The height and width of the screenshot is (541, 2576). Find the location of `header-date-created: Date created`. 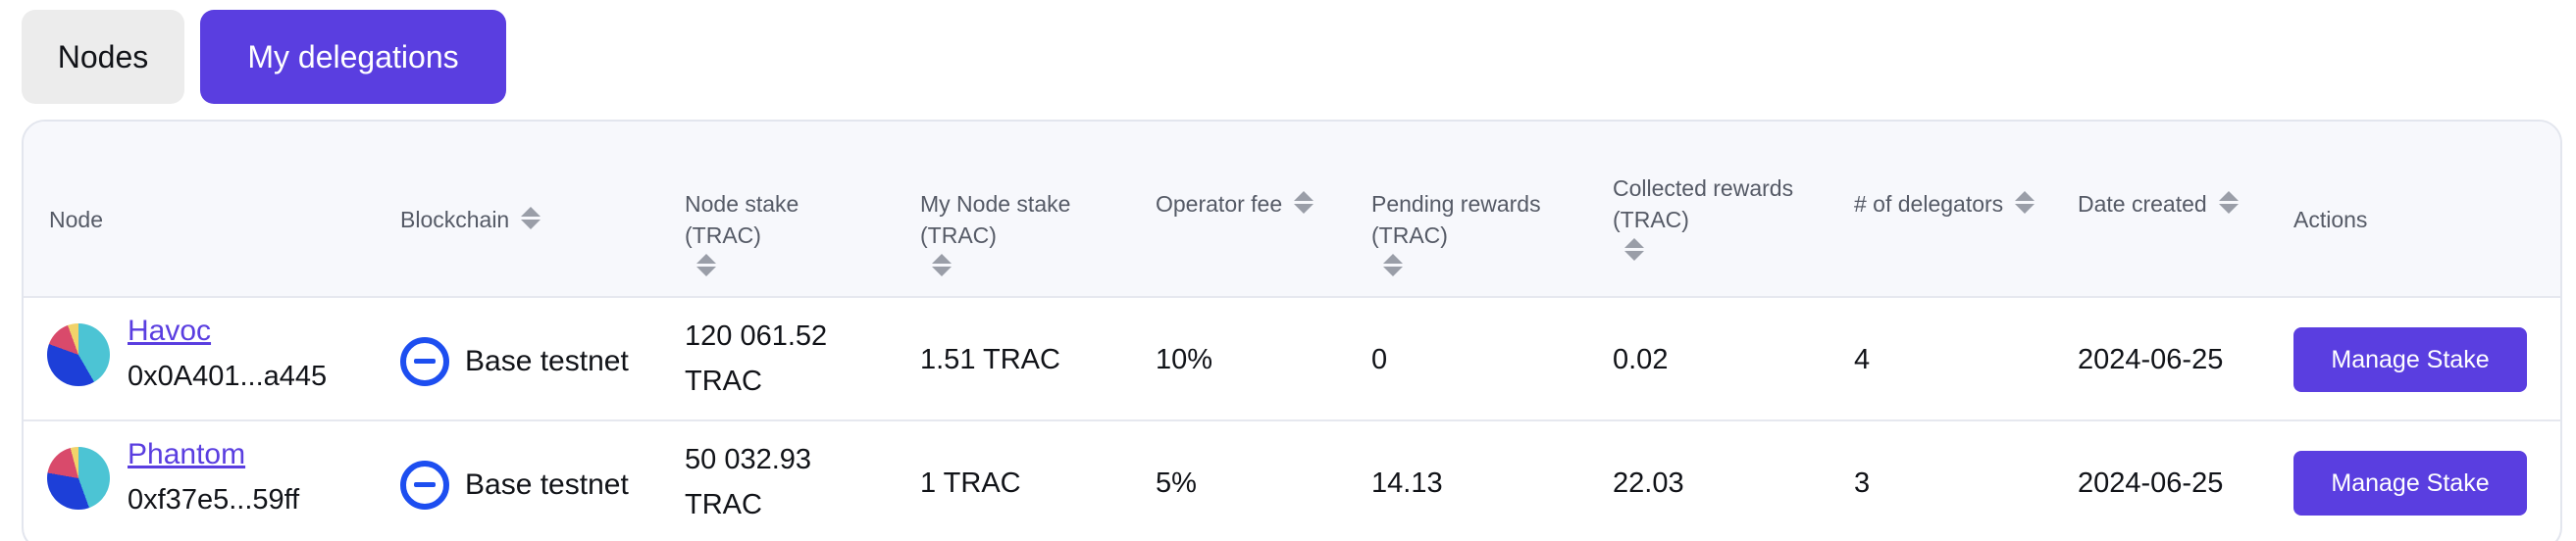

header-date-created: Date created is located at coordinates (2176, 204).